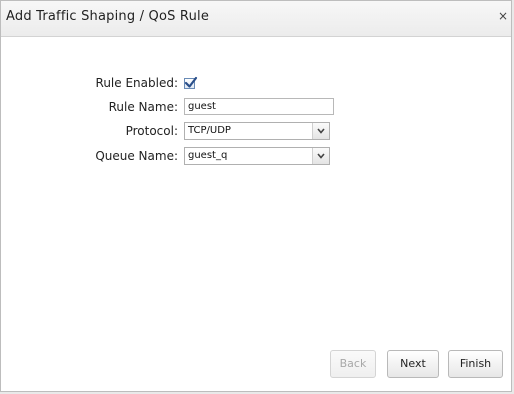  Describe the element at coordinates (136, 83) in the screenshot. I see `rule-enabled-label: Rule Enabled:` at that location.